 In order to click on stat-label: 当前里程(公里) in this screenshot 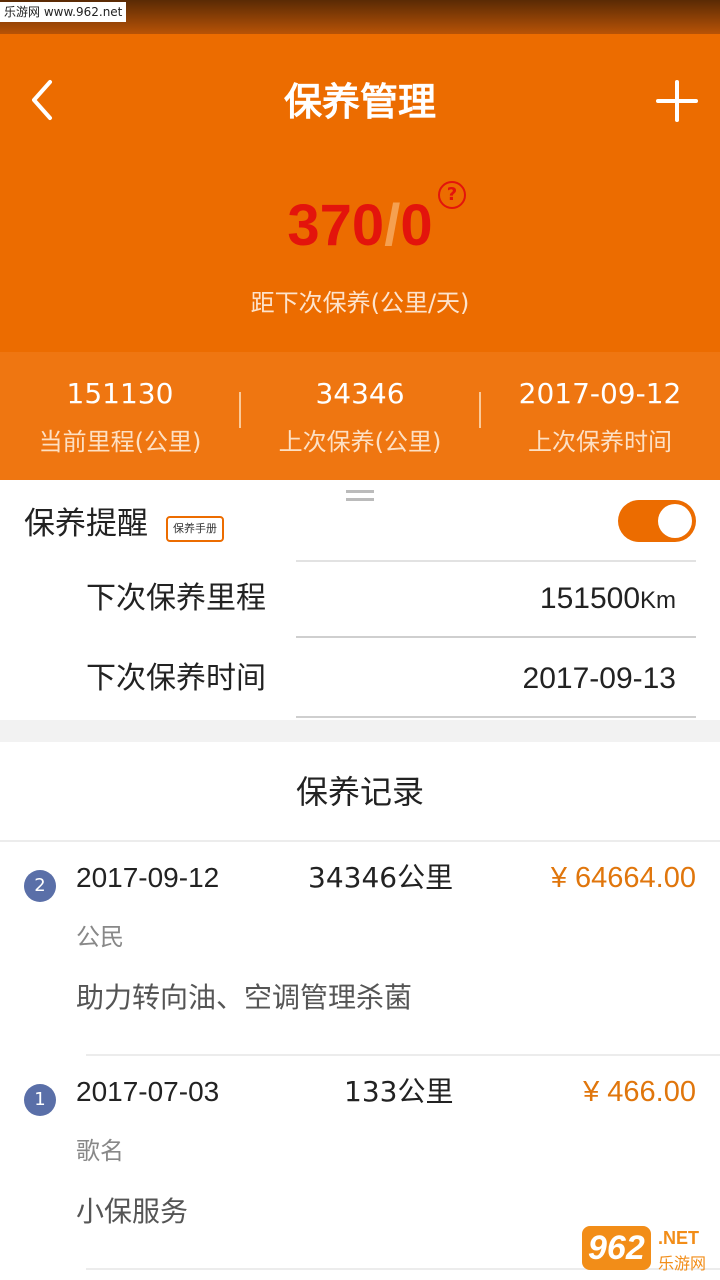, I will do `click(120, 442)`.